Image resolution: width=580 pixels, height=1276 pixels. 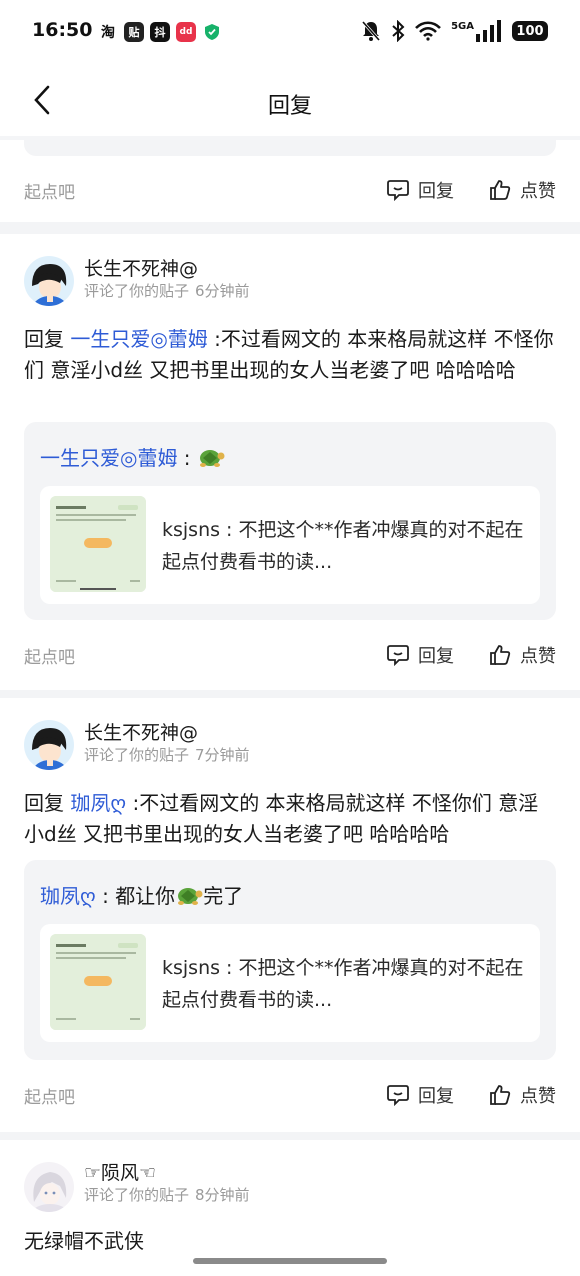 What do you see at coordinates (398, 31) in the screenshot?
I see `bluetooth-icon` at bounding box center [398, 31].